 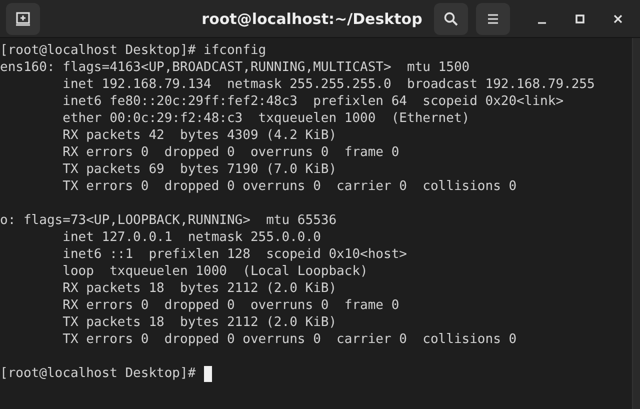 What do you see at coordinates (98, 373) in the screenshot?
I see `shell-prompt: [root@localhost Desktop]#` at bounding box center [98, 373].